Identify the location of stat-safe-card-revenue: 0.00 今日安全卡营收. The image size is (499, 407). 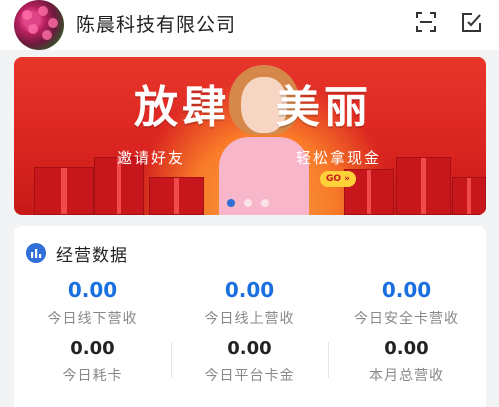
(406, 303).